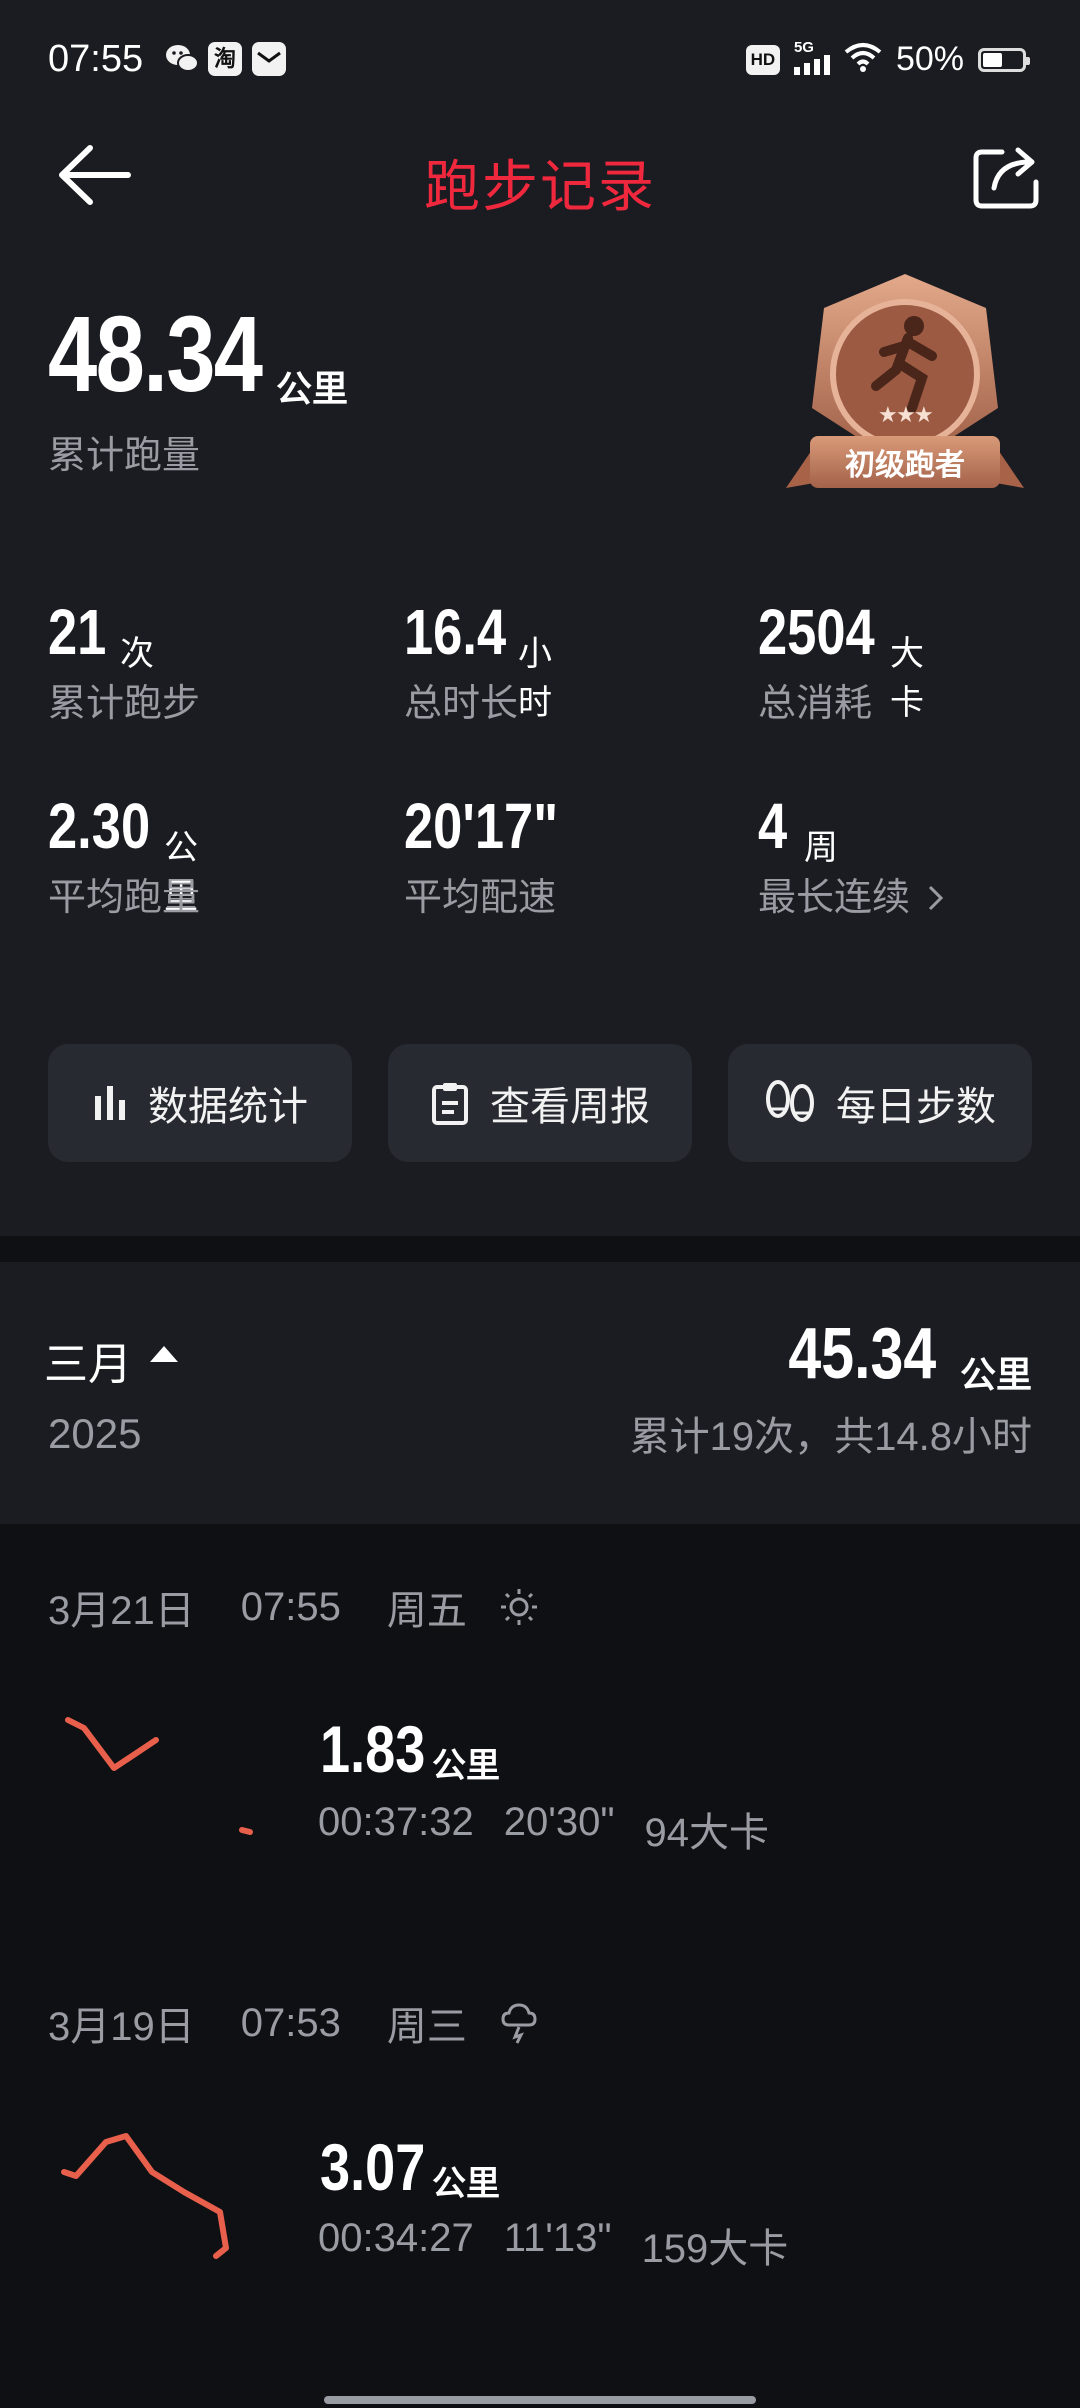 This screenshot has height=2408, width=1080. I want to click on record-pace: 11'13", so click(557, 2238).